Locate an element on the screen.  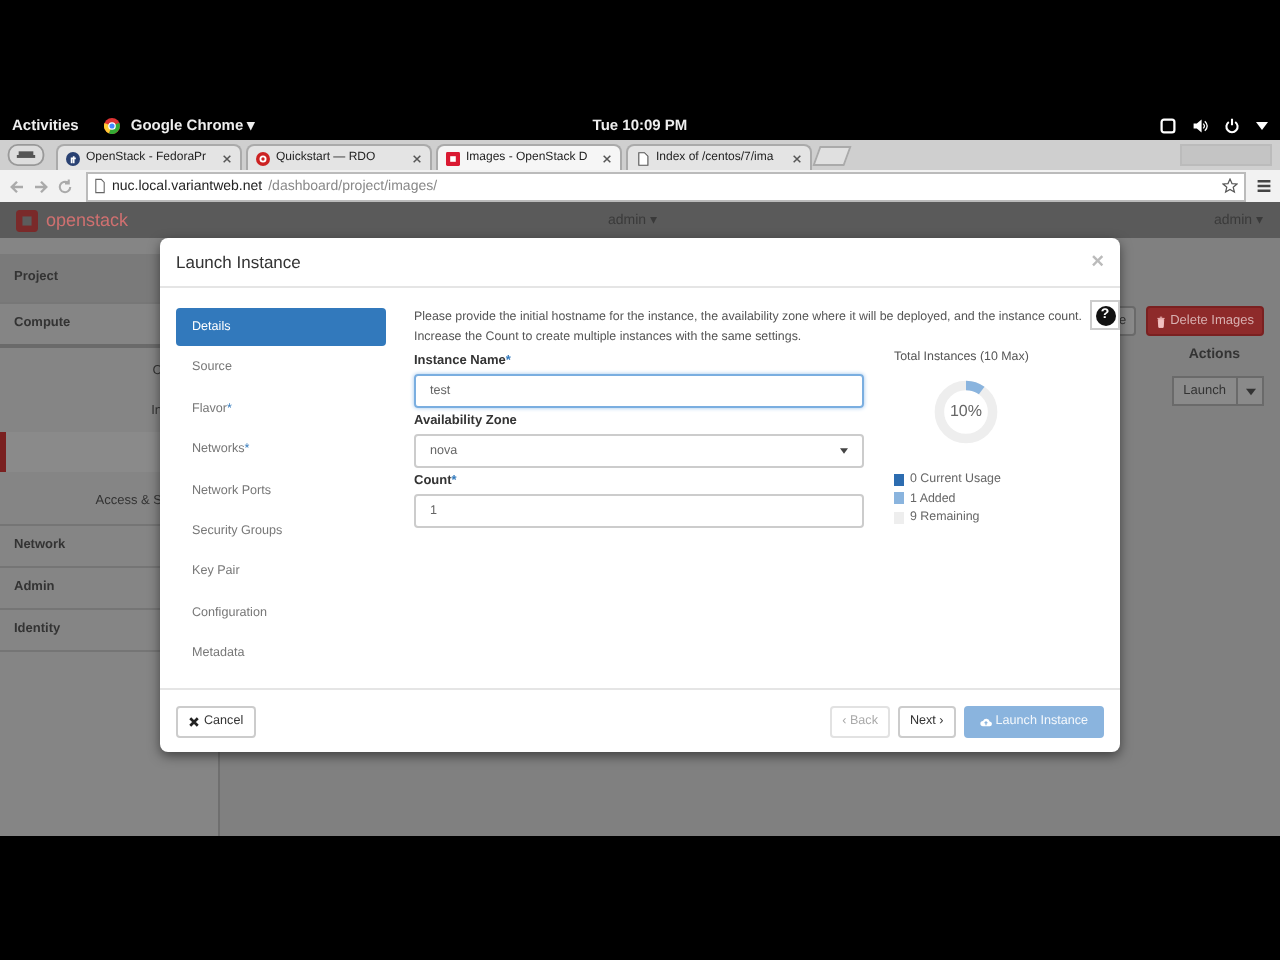
star-icon is located at coordinates (1230, 186).